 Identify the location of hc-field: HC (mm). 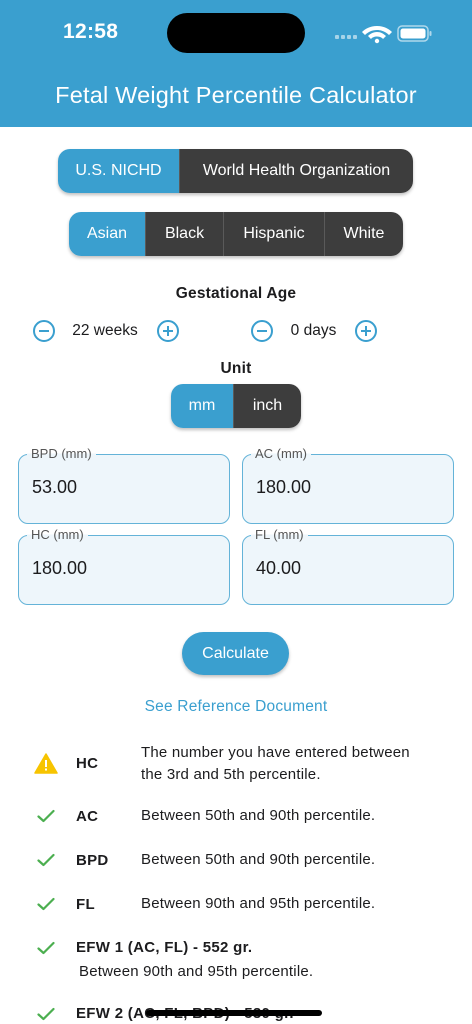
(124, 566).